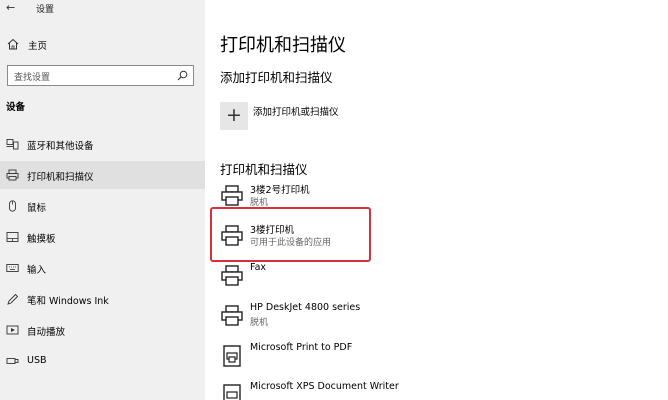  Describe the element at coordinates (370, 280) in the screenshot. I see `printer-item: Fax` at that location.